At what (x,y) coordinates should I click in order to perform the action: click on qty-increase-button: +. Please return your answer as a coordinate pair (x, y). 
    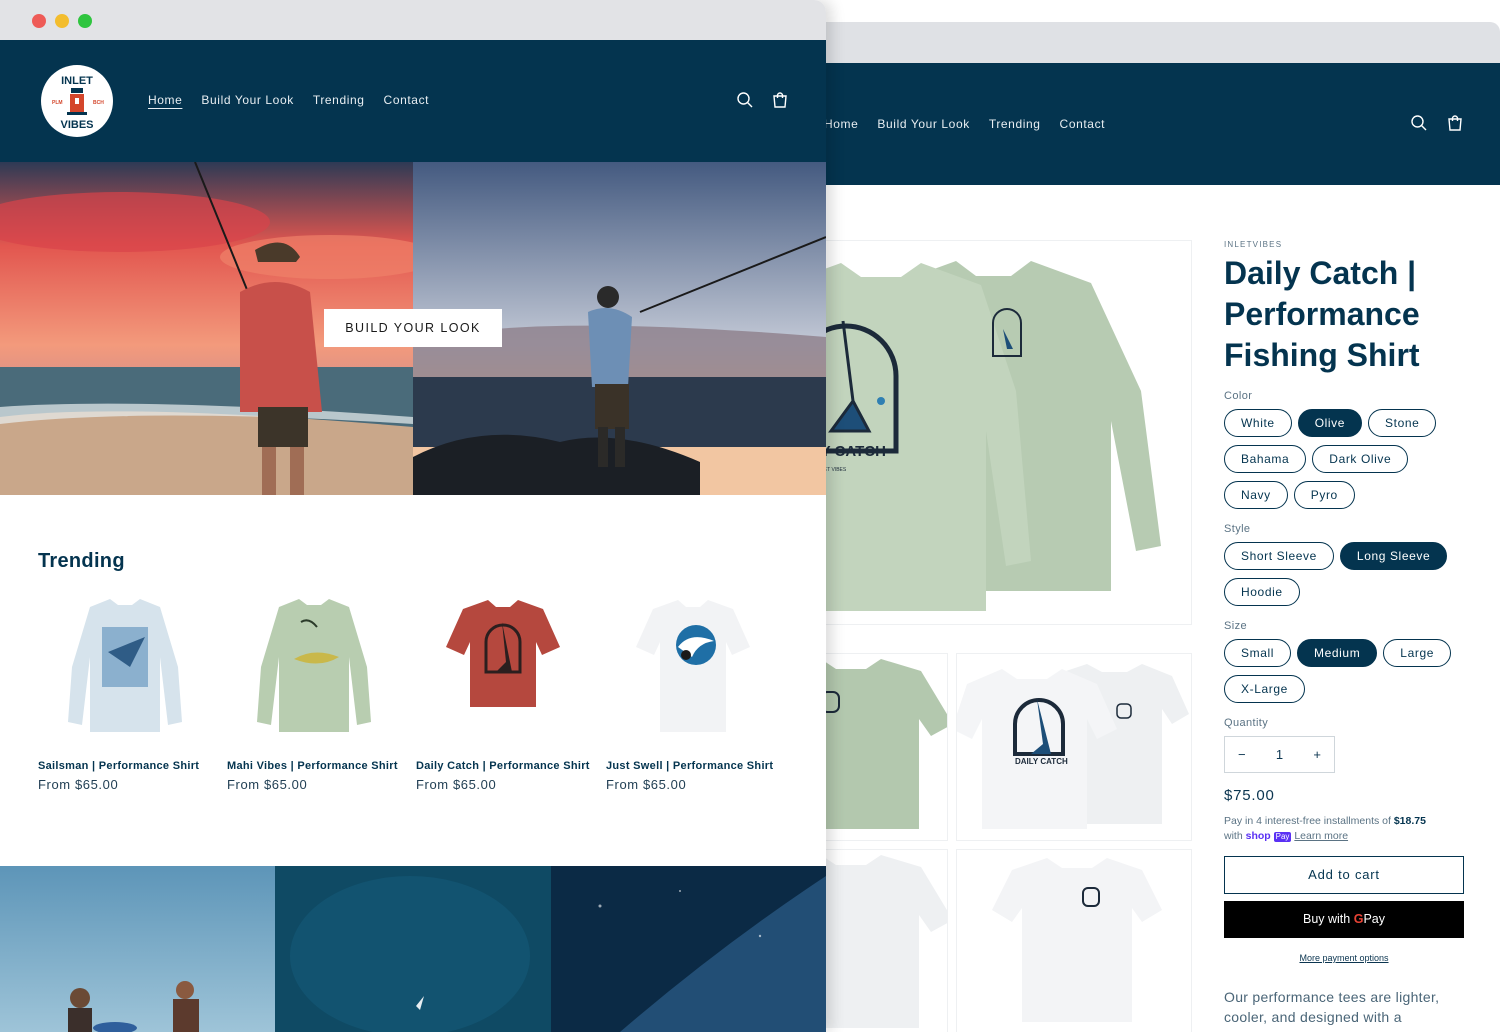
    Looking at the image, I should click on (1317, 754).